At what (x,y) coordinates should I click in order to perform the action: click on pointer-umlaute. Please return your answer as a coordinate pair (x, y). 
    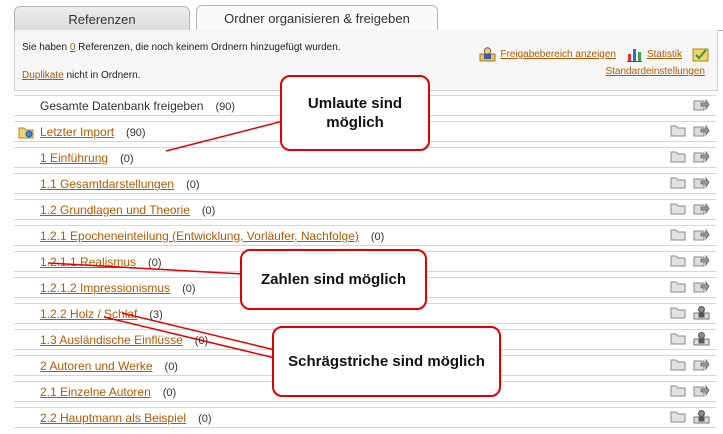
    Looking at the image, I should click on (230, 134).